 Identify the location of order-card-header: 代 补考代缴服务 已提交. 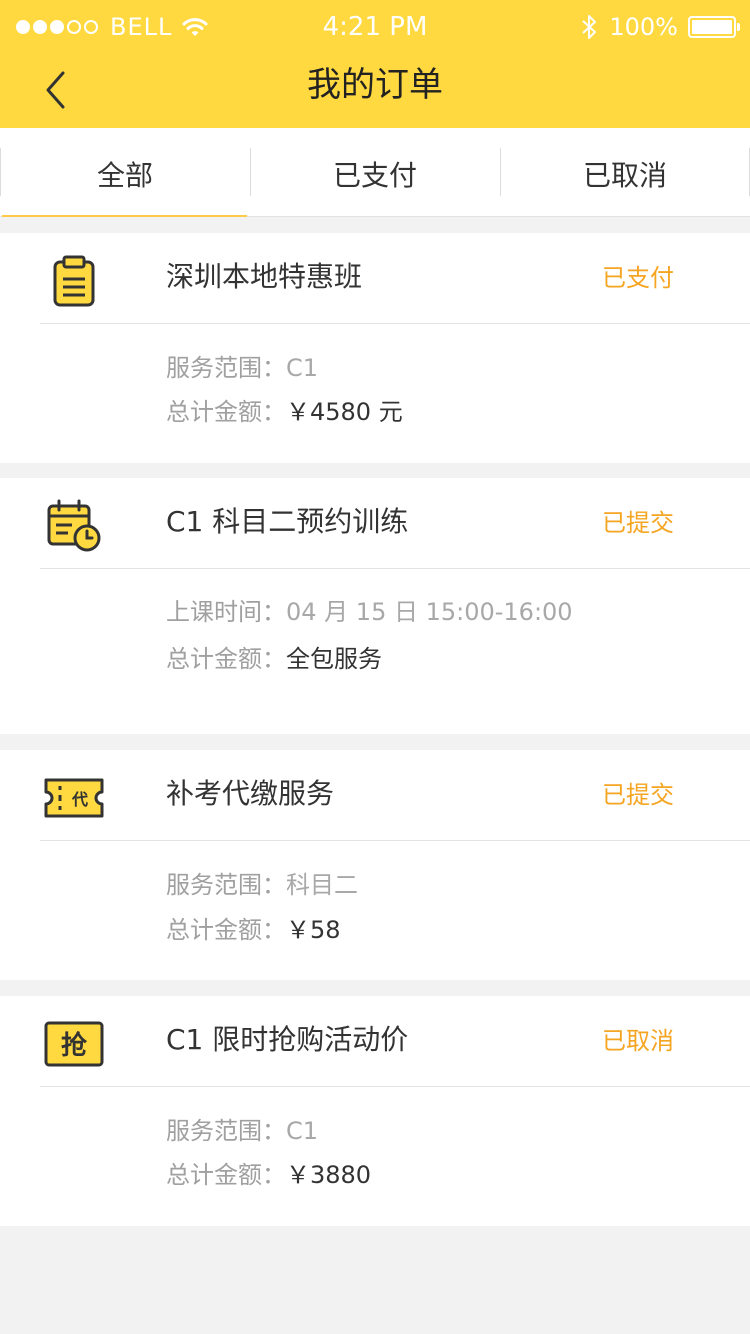
(375, 795).